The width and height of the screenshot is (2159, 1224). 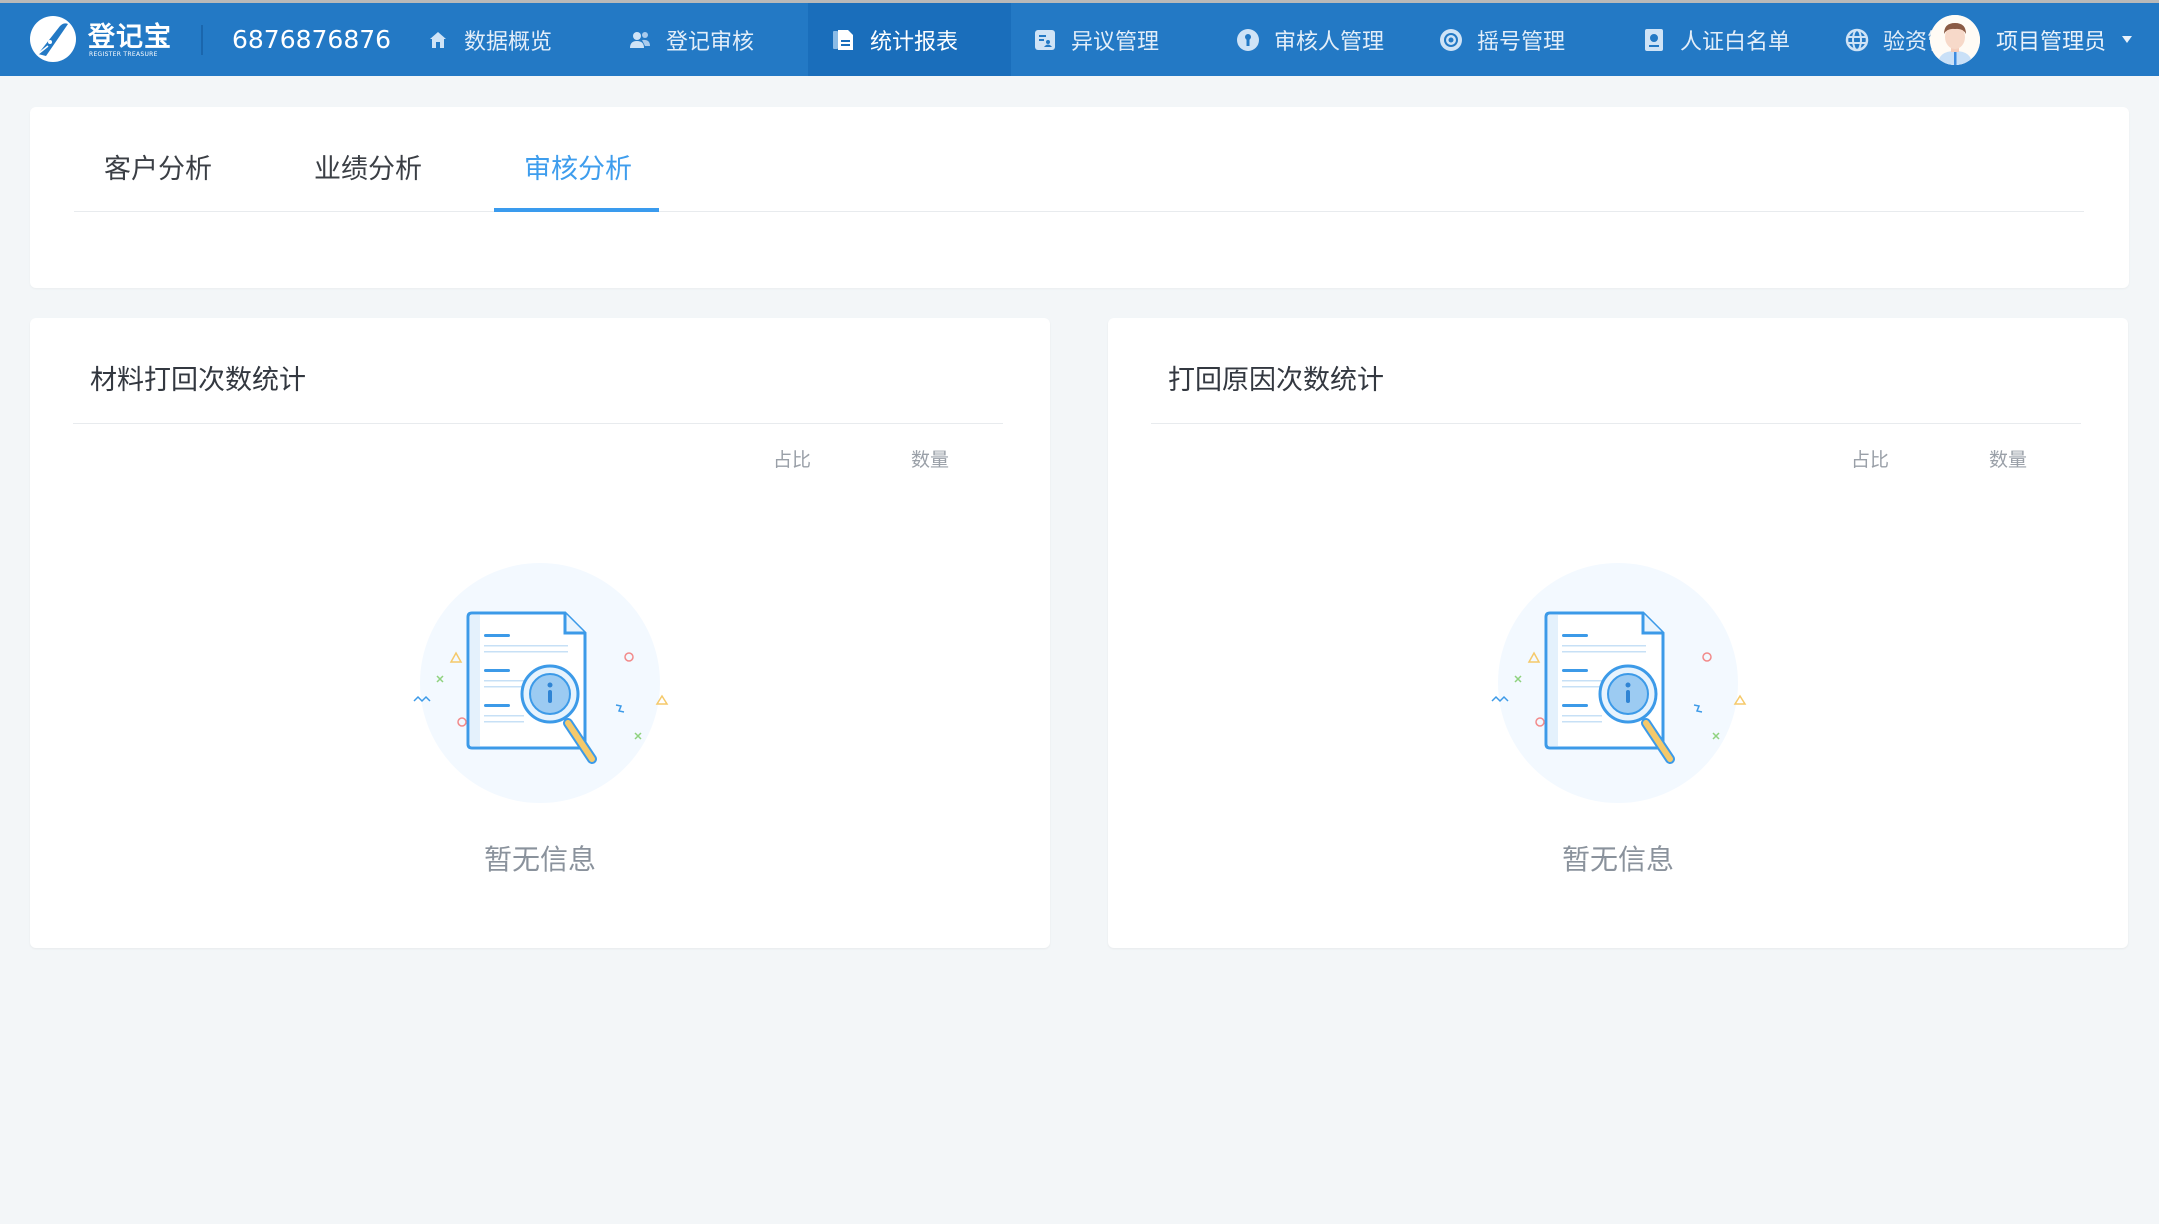 What do you see at coordinates (1079, 197) in the screenshot?
I see `analysis-tabs-card: 客户分析 业绩分析 审核分析` at bounding box center [1079, 197].